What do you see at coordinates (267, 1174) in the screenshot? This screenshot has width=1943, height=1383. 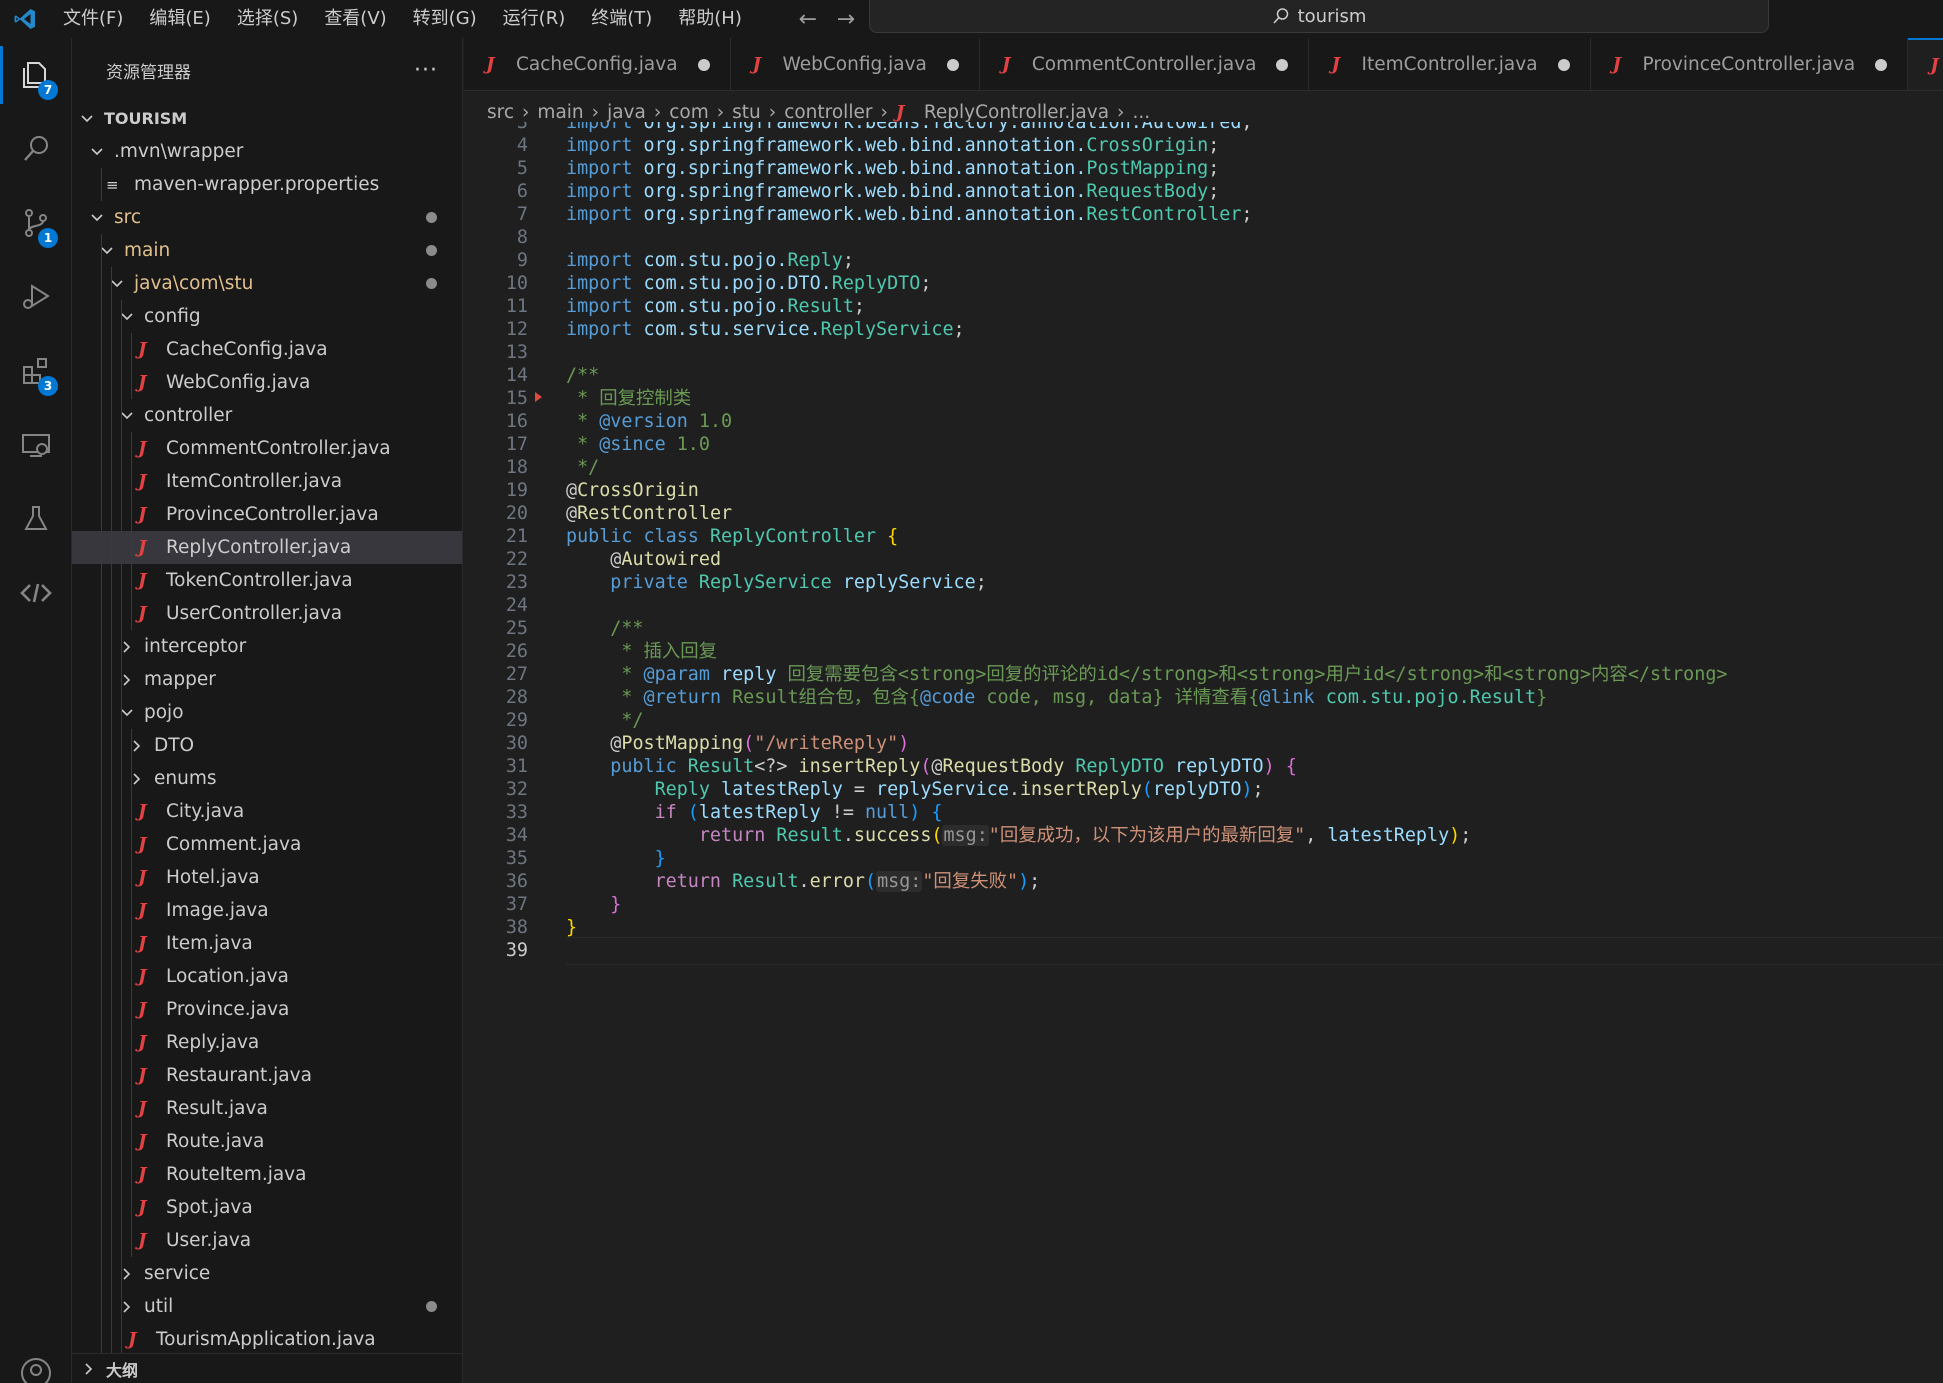 I see `file-item: J RouteItem.java` at bounding box center [267, 1174].